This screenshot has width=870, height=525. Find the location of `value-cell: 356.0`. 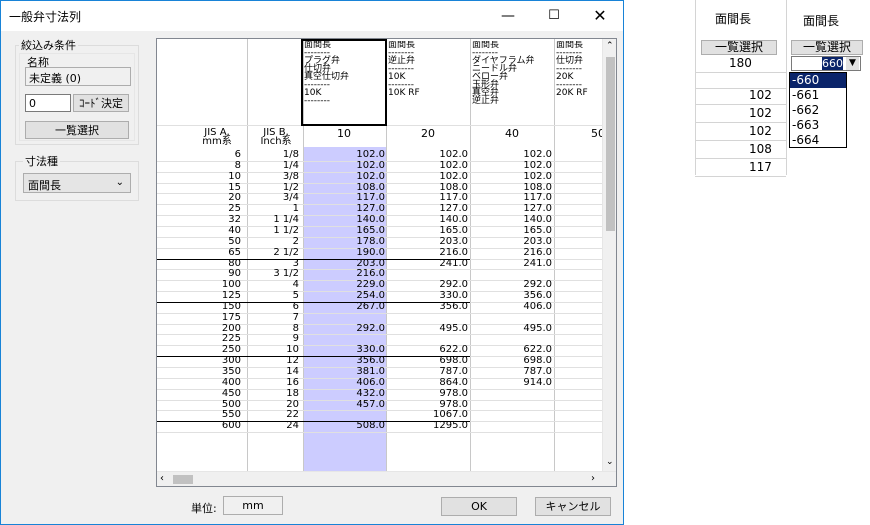

value-cell: 356.0 is located at coordinates (428, 307).